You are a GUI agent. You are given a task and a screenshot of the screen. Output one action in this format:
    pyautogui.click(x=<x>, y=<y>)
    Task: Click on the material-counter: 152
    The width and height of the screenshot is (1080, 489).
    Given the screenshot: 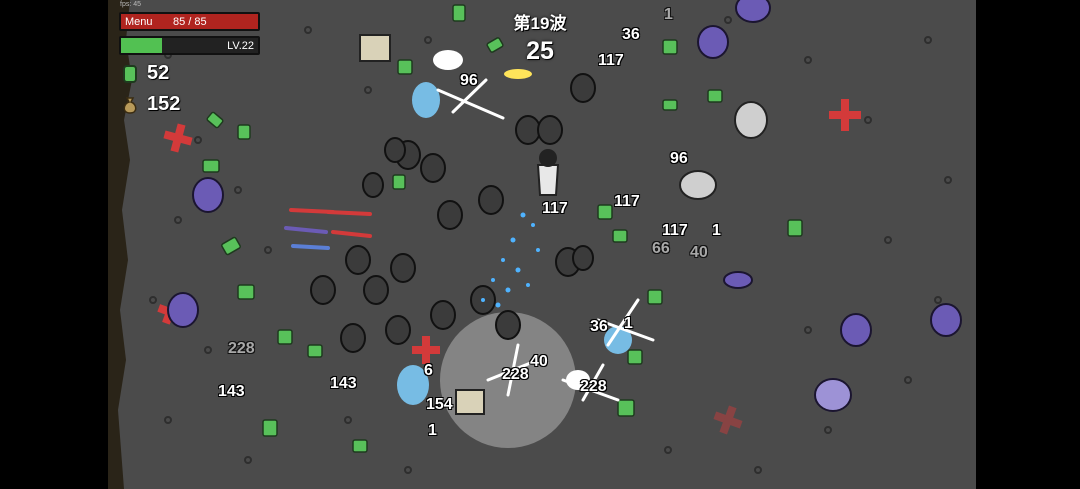 What is the action you would take?
    pyautogui.click(x=150, y=104)
    